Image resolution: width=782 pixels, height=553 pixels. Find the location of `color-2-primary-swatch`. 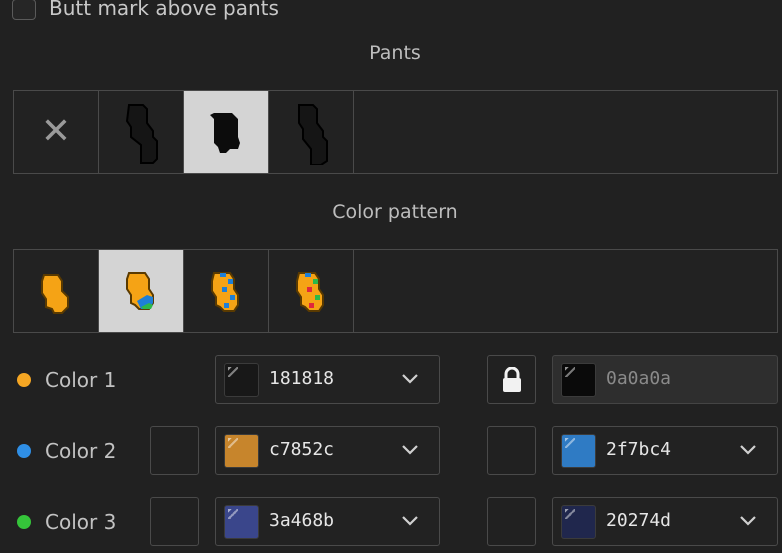

color-2-primary-swatch is located at coordinates (241, 451).